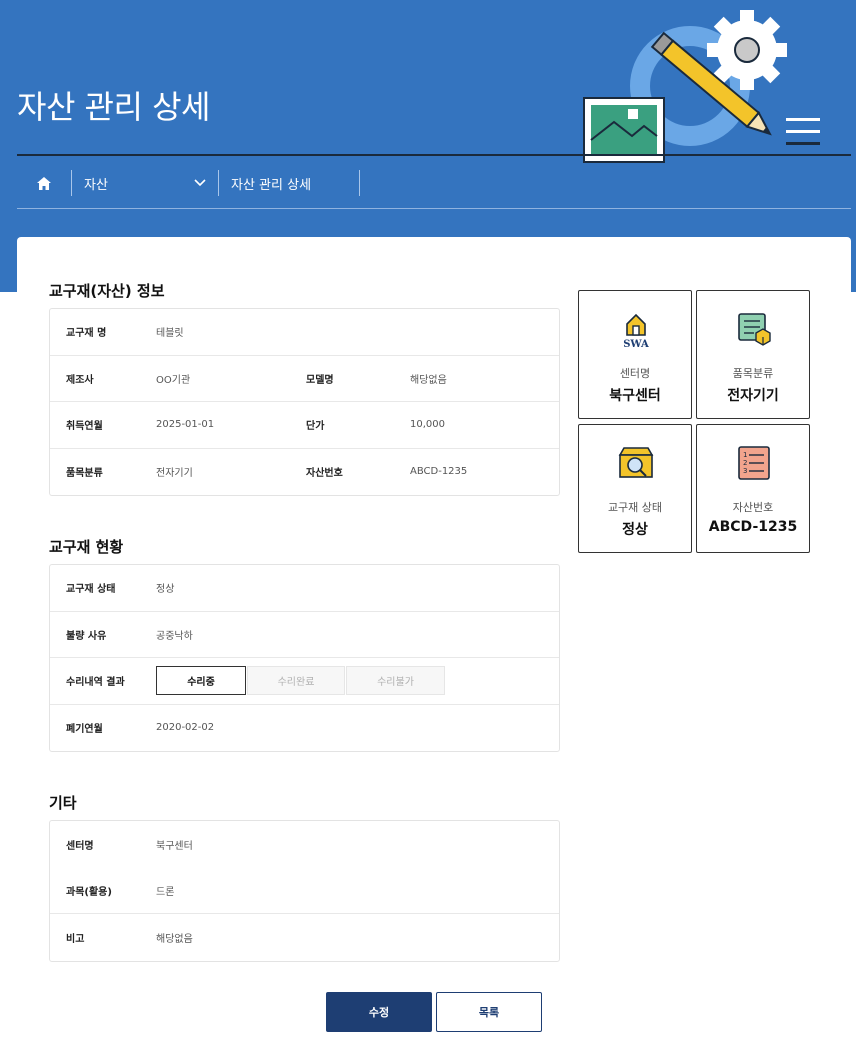 The height and width of the screenshot is (1050, 856). I want to click on field-label: 교구재 명, so click(86, 334).